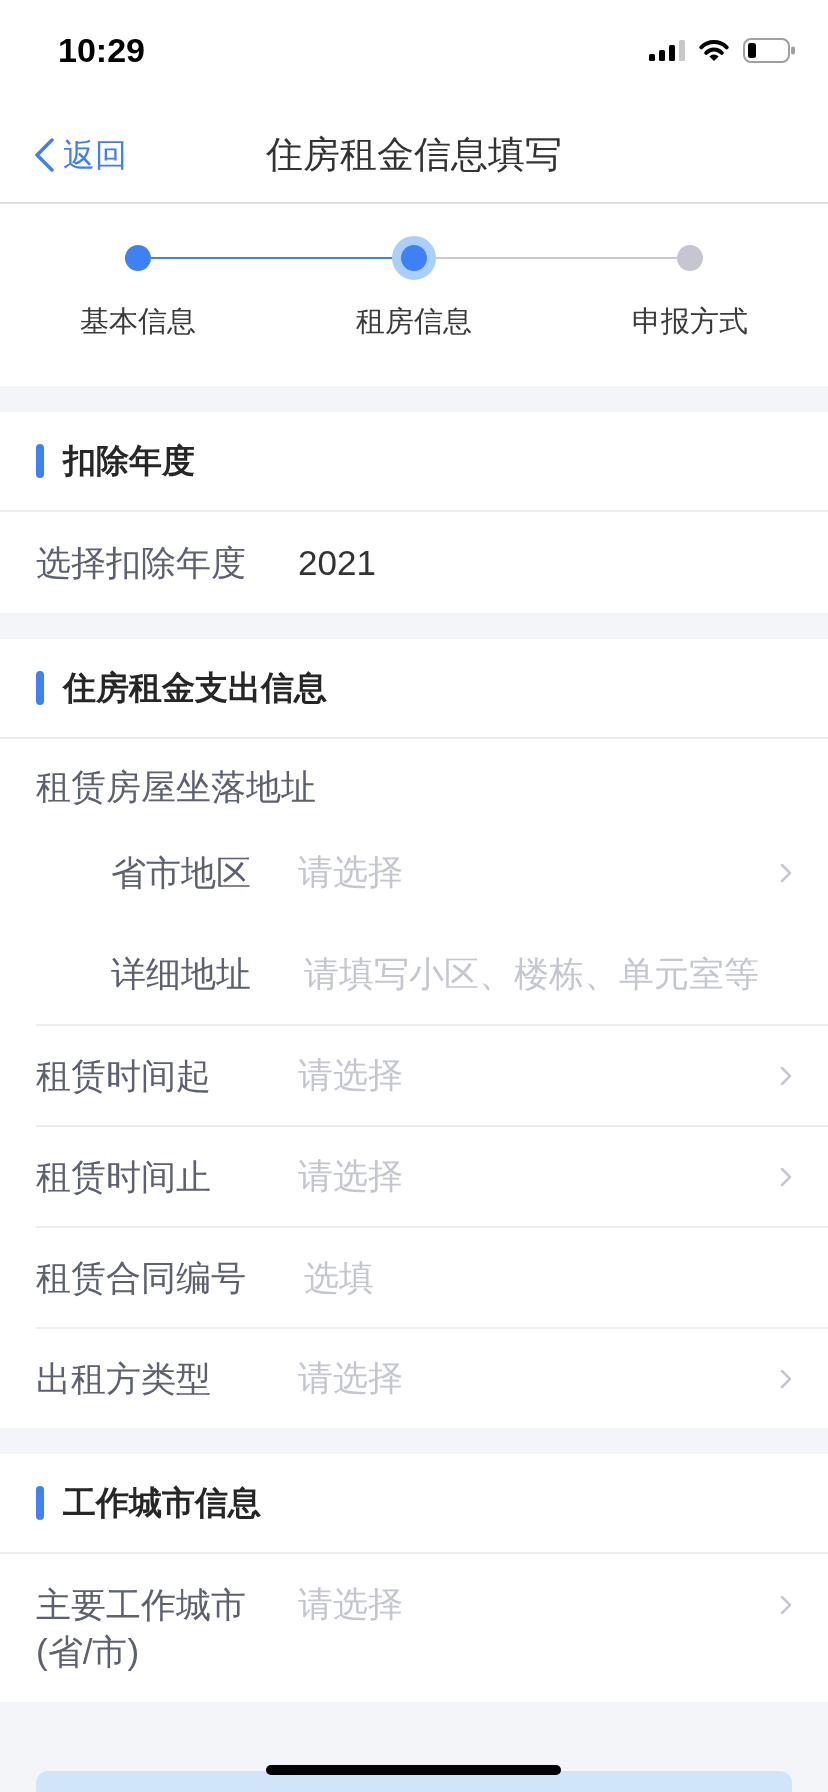 The height and width of the screenshot is (1792, 828). I want to click on chevron-left-icon, so click(44, 155).